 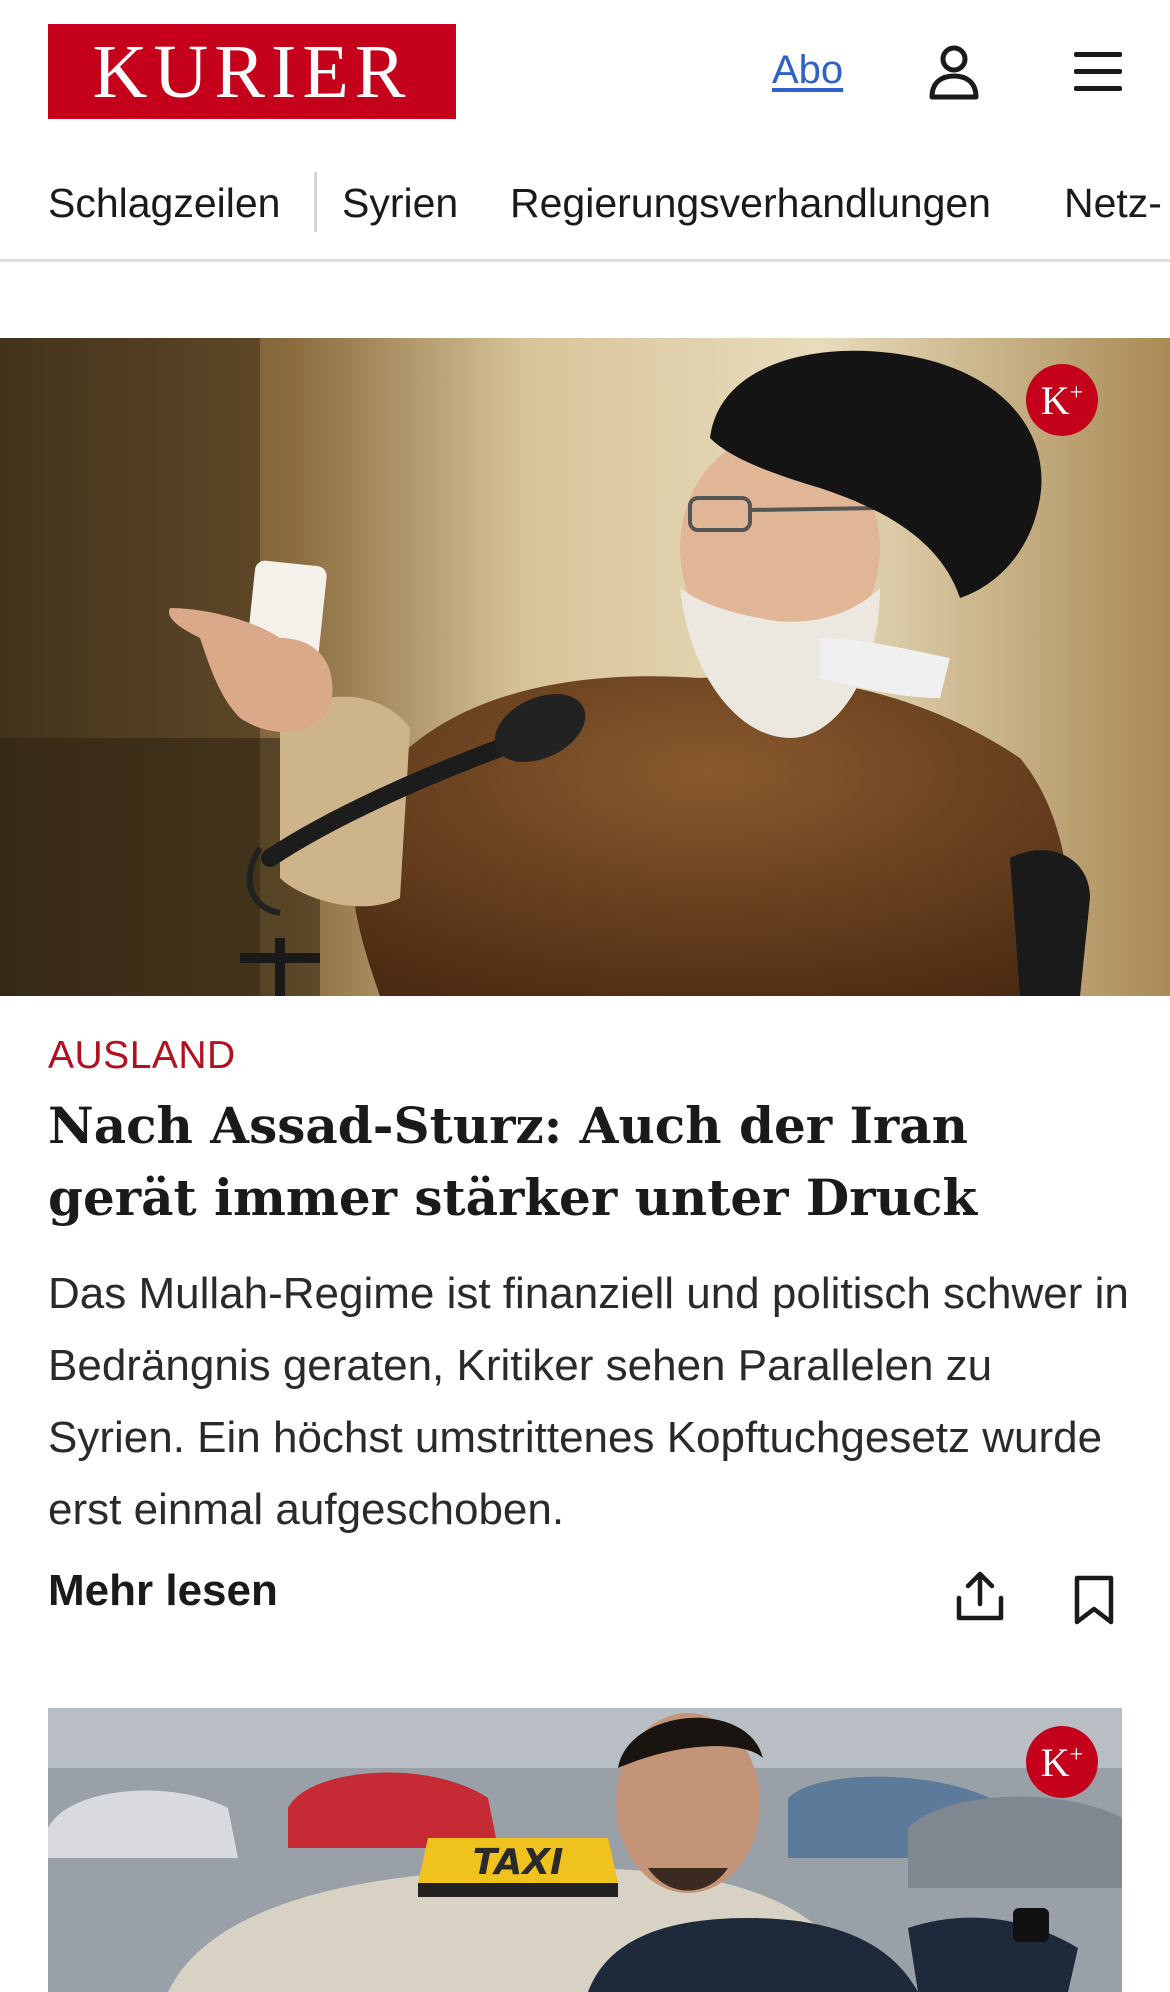 What do you see at coordinates (807, 70) in the screenshot?
I see `abo-link: Abo` at bounding box center [807, 70].